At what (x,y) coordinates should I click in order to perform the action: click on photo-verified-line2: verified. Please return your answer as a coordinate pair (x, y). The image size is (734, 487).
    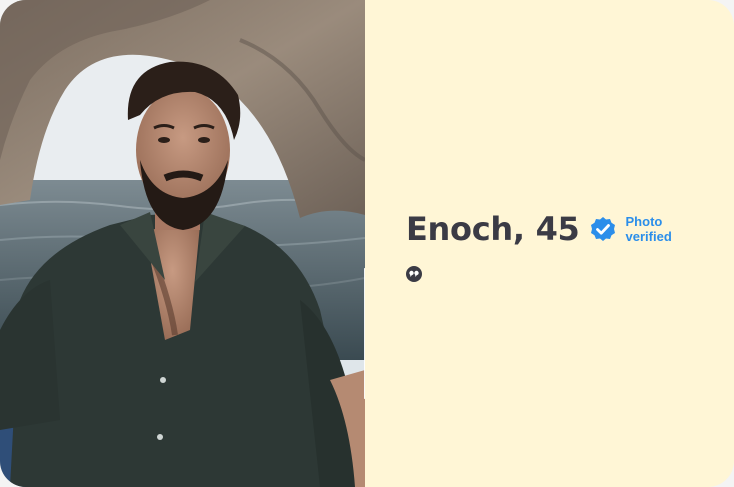
    Looking at the image, I should click on (648, 236).